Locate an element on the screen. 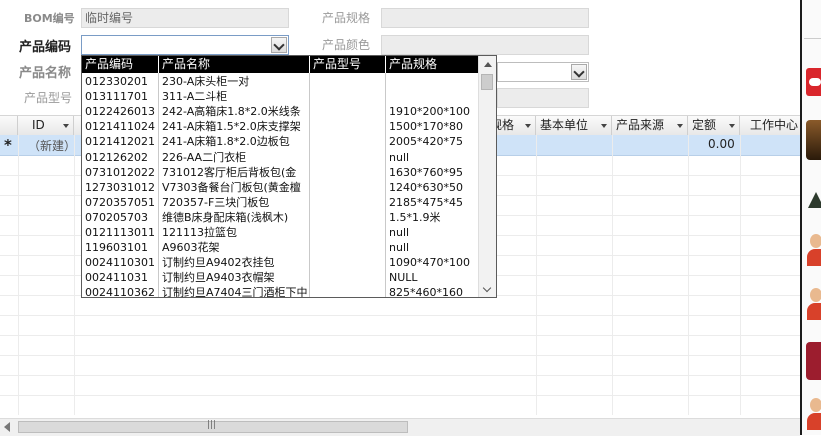  dropdown-list-item: 012126202 226-AA二门衣柜 null is located at coordinates (280, 157).